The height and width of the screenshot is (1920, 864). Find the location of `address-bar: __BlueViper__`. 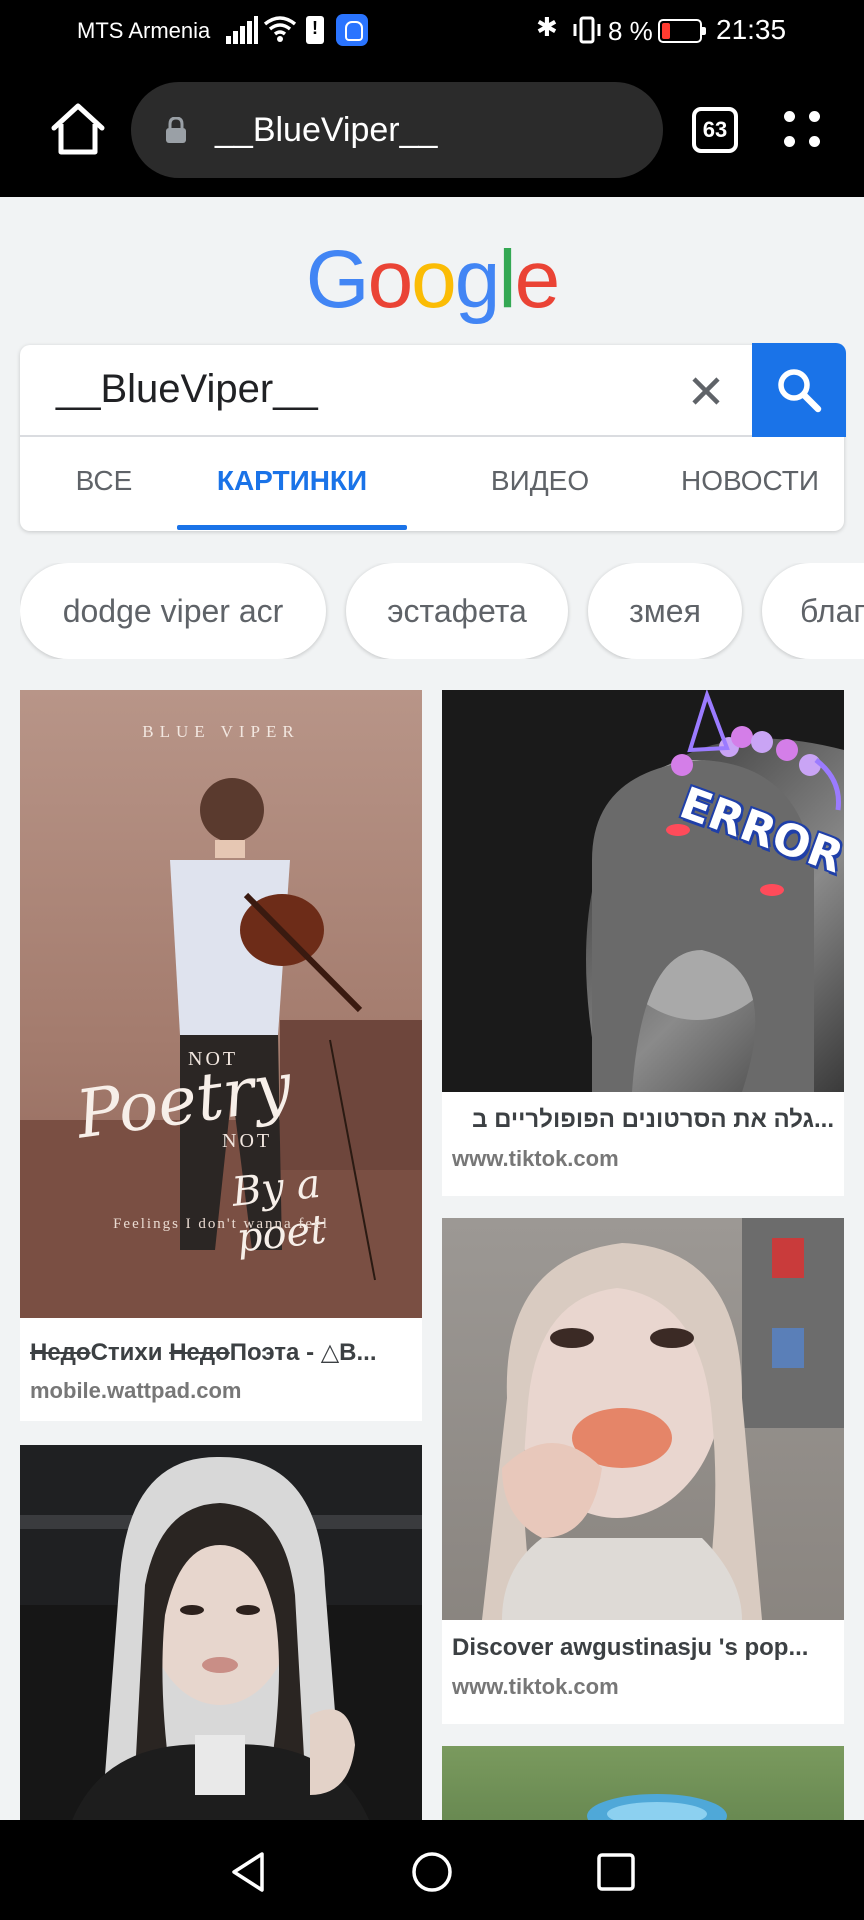

address-bar: __BlueViper__ is located at coordinates (397, 130).